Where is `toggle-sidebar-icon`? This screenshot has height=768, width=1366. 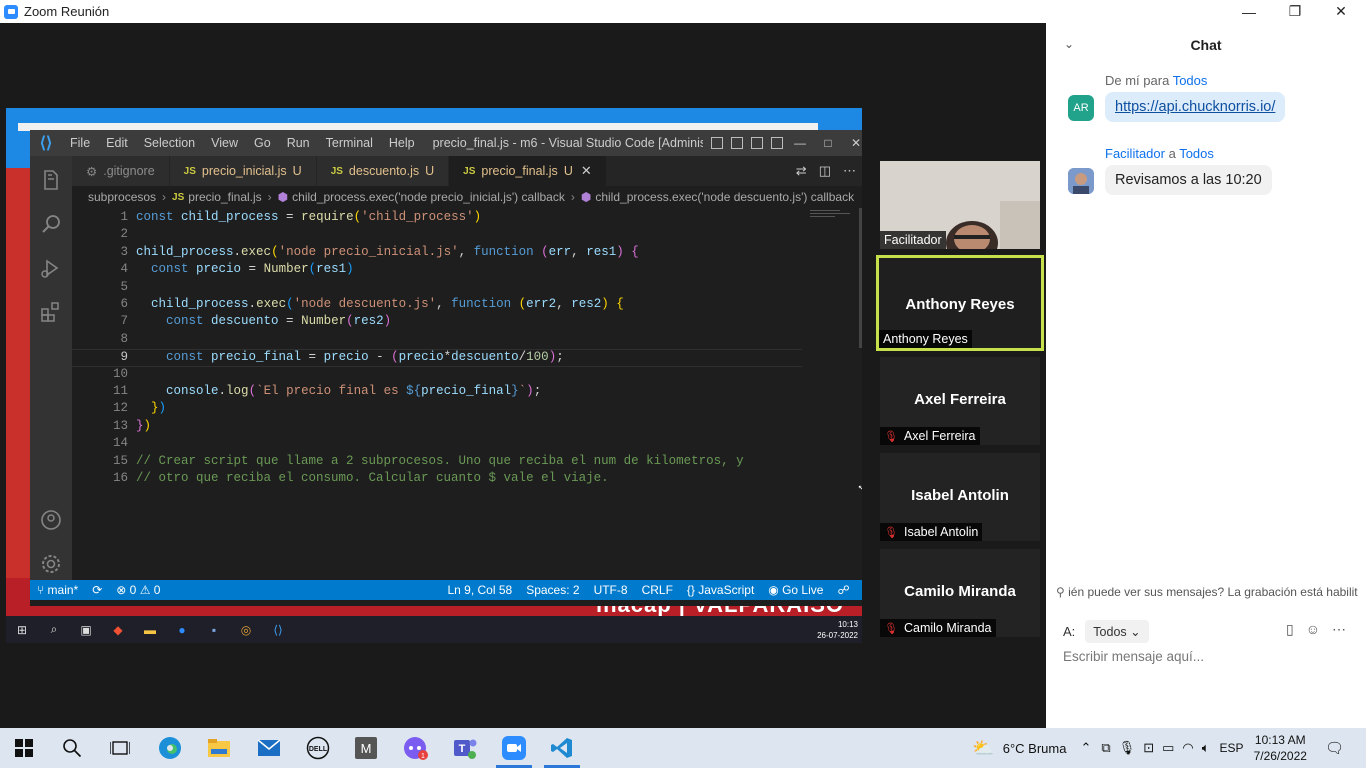
toggle-sidebar-icon is located at coordinates (716, 143).